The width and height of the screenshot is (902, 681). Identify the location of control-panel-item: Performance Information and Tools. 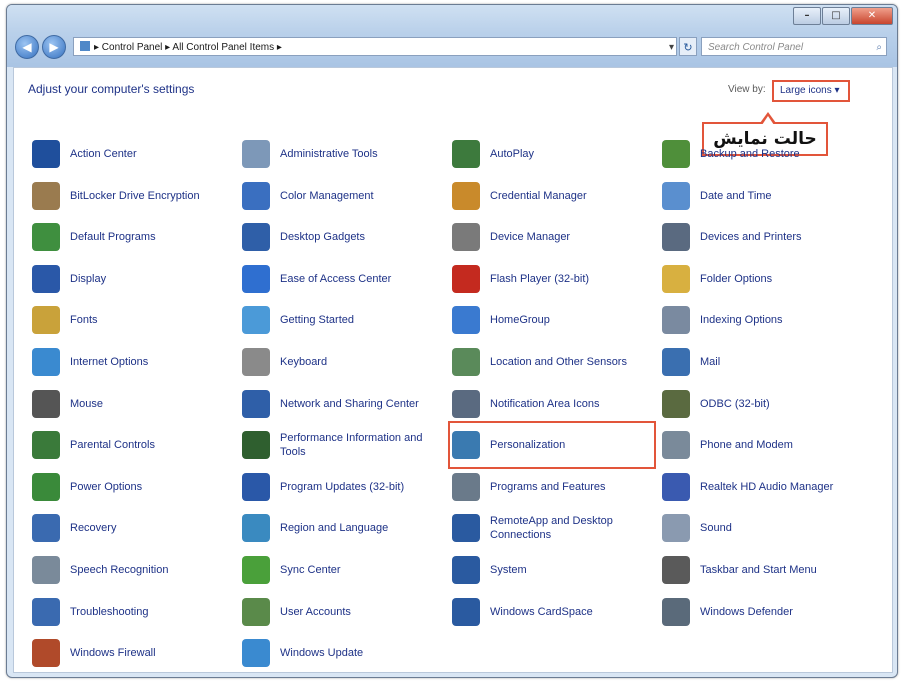
(342, 445).